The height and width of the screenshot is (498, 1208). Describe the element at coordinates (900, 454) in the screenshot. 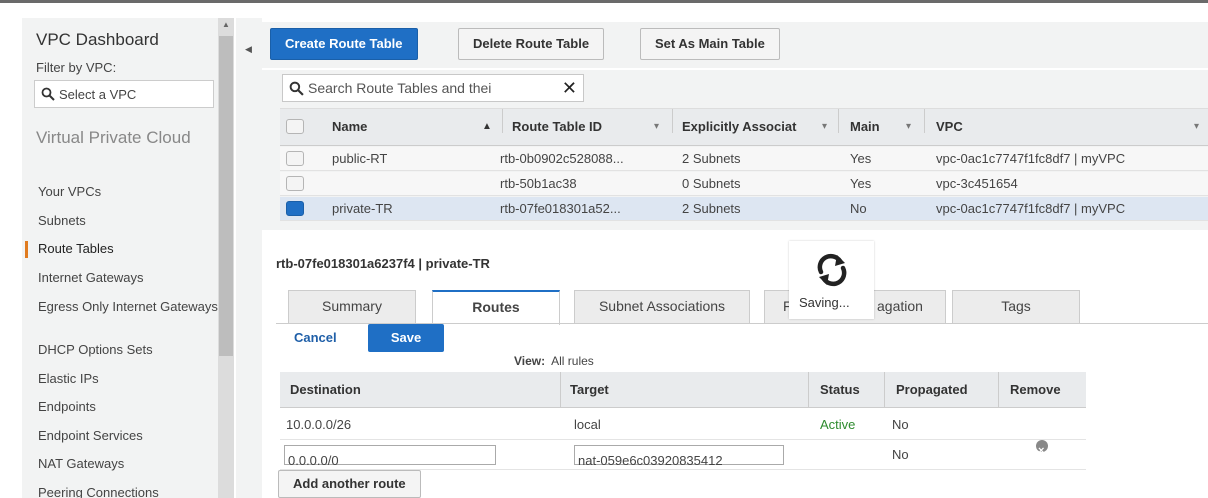

I see `route-propagated: No` at that location.